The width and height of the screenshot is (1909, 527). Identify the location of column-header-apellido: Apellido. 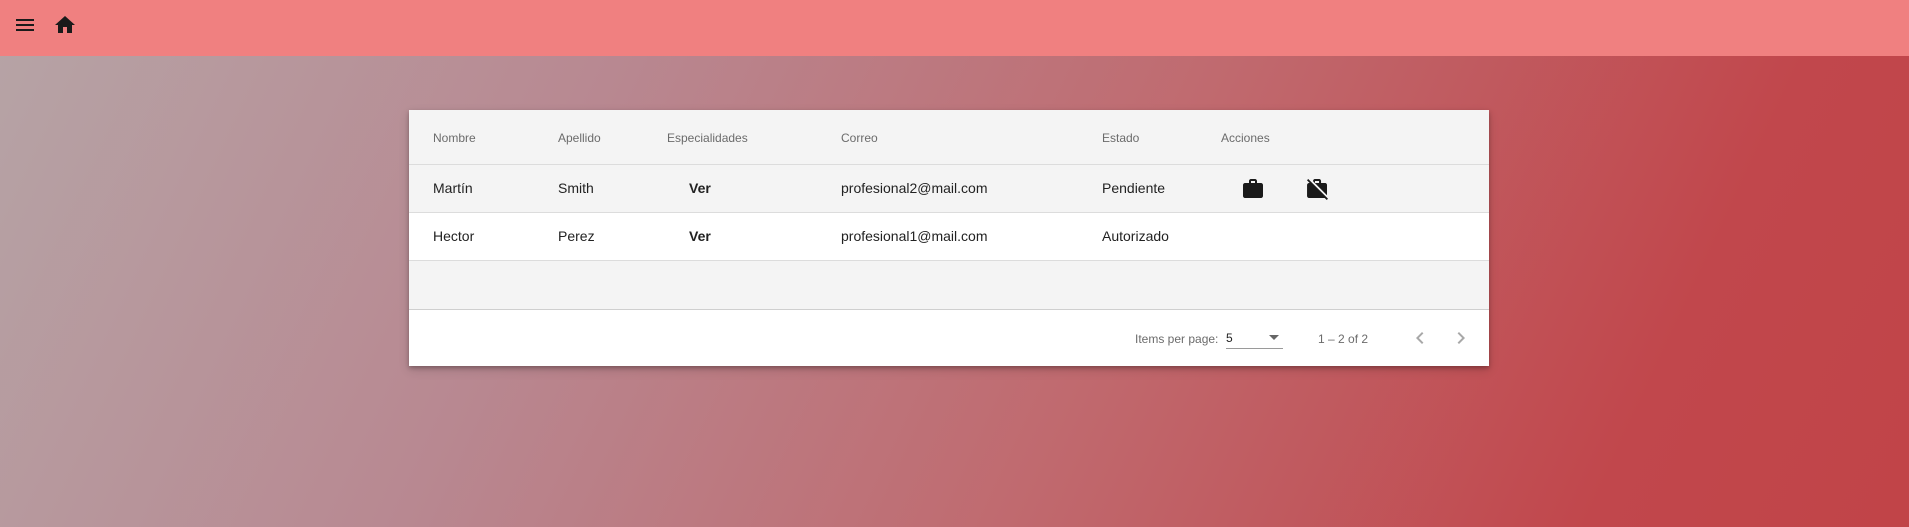
(579, 138).